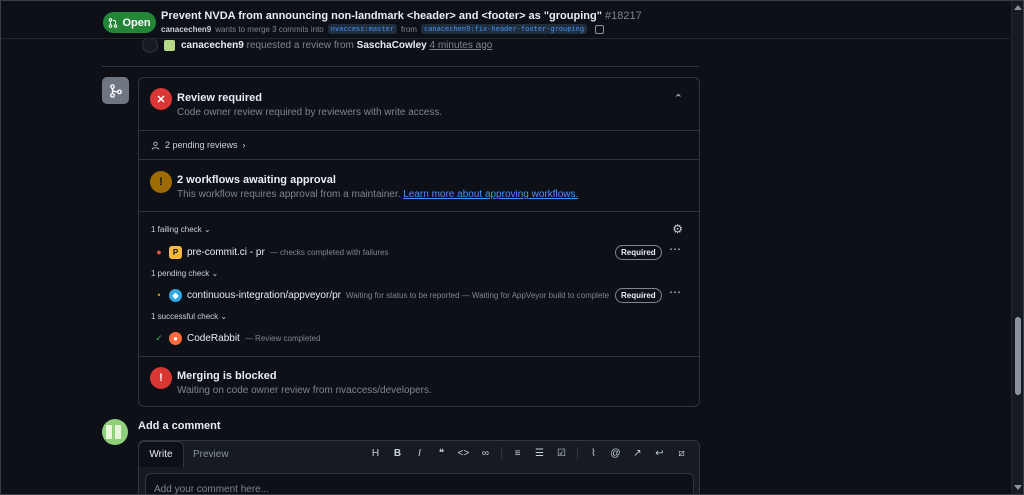 This screenshot has width=1024, height=495. Describe the element at coordinates (1018, 487) in the screenshot. I see `scroll-down-icon` at that location.